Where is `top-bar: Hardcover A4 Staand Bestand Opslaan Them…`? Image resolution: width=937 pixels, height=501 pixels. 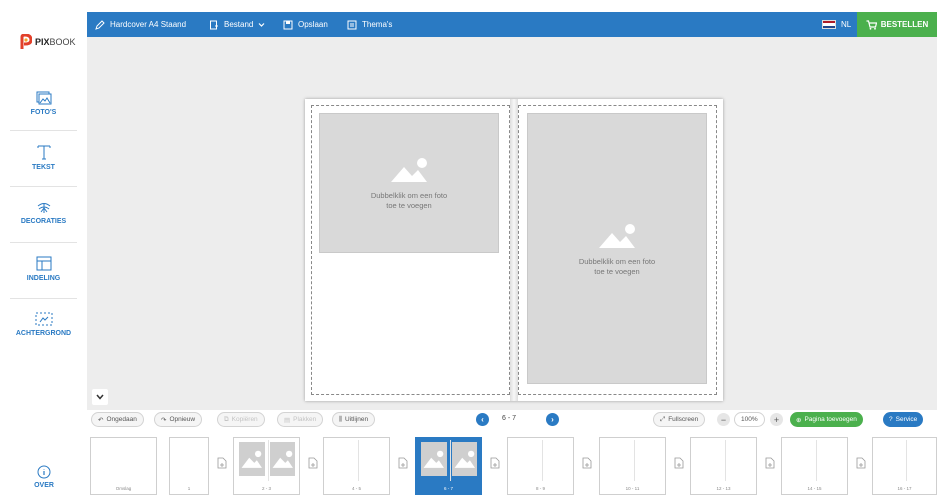 top-bar: Hardcover A4 Staand Bestand Opslaan Them… is located at coordinates (512, 24).